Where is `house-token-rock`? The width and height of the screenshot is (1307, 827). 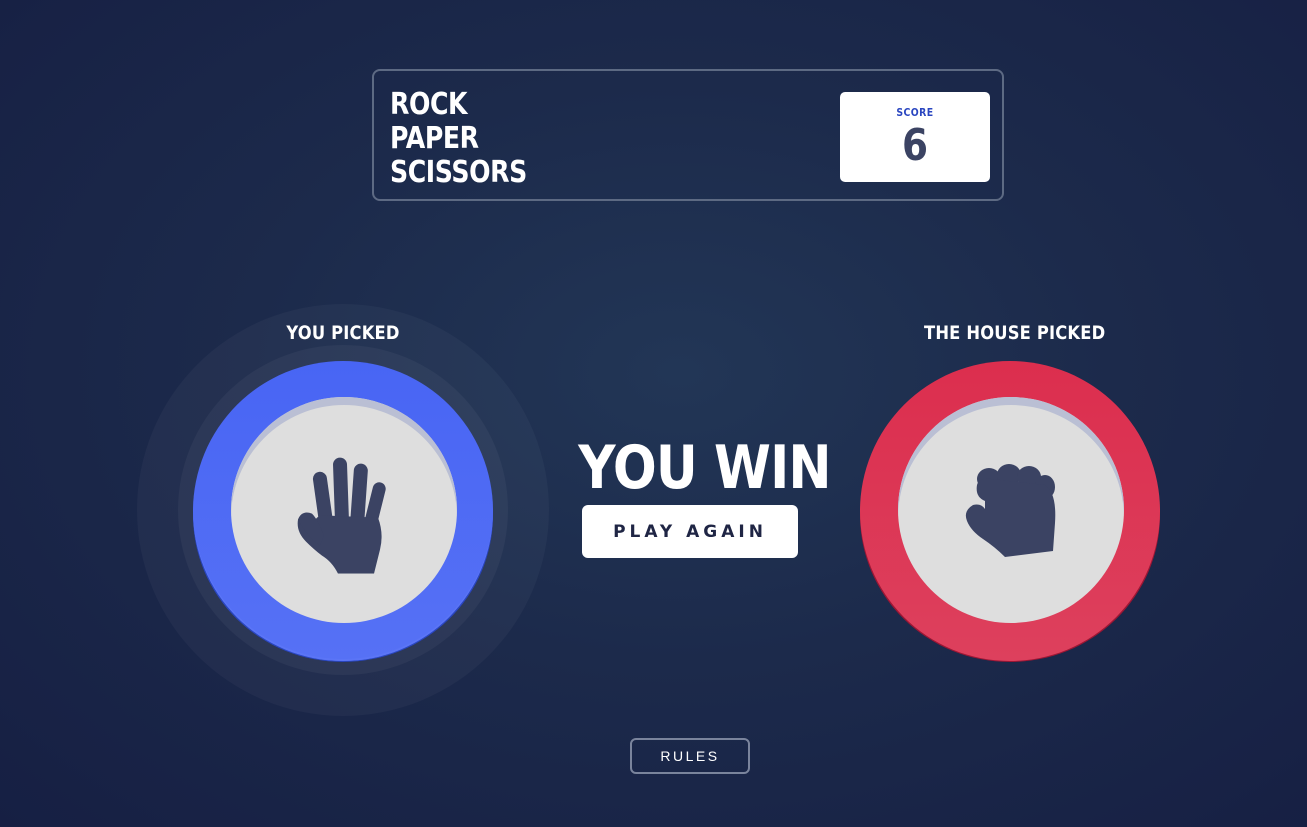 house-token-rock is located at coordinates (1010, 511).